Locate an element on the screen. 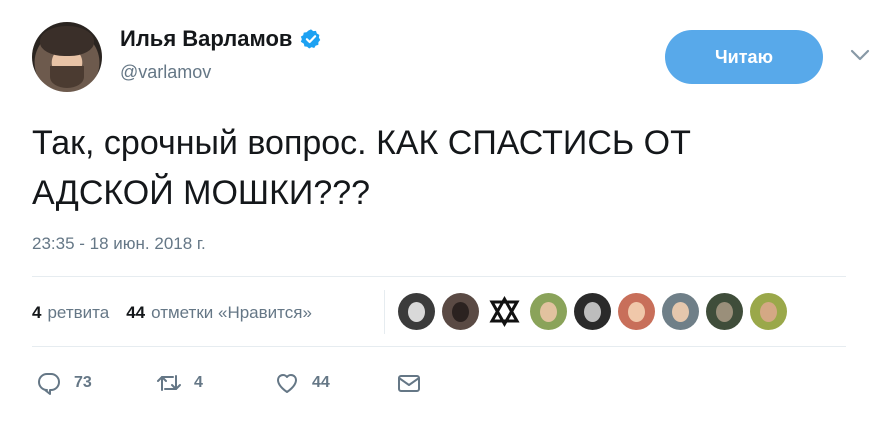 The width and height of the screenshot is (887, 439). likes-count: 44 is located at coordinates (136, 312).